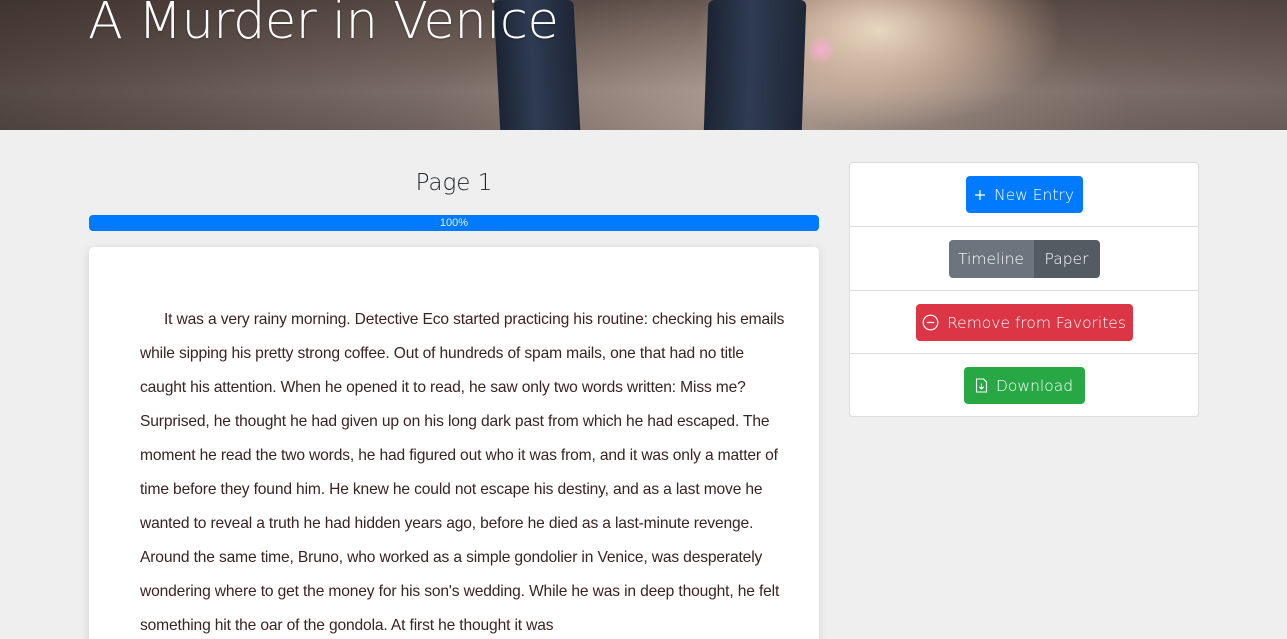 The image size is (1287, 639). I want to click on file-download-icon, so click(981, 385).